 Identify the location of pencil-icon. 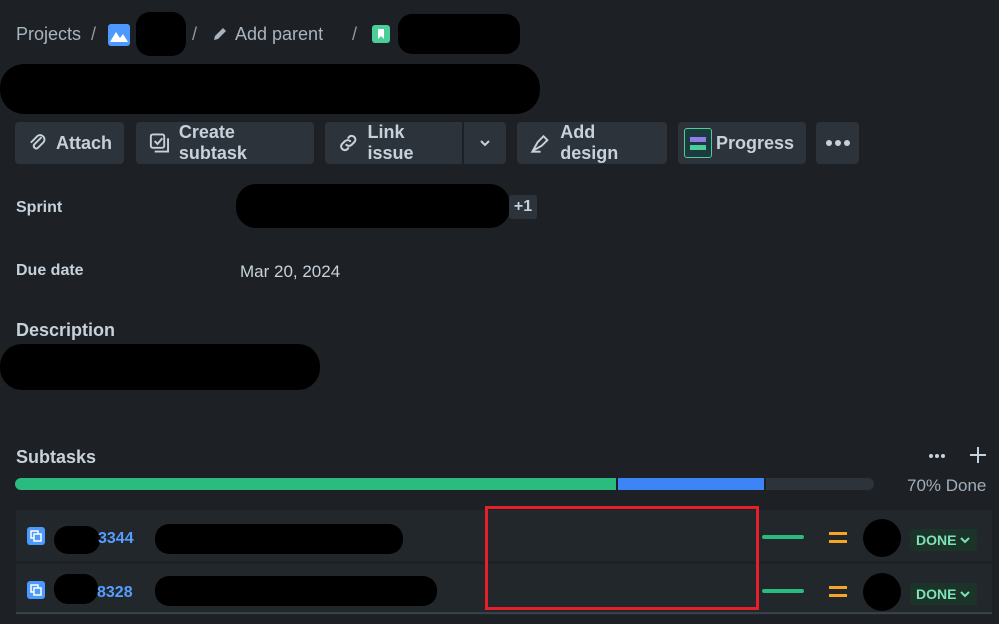
(220, 36).